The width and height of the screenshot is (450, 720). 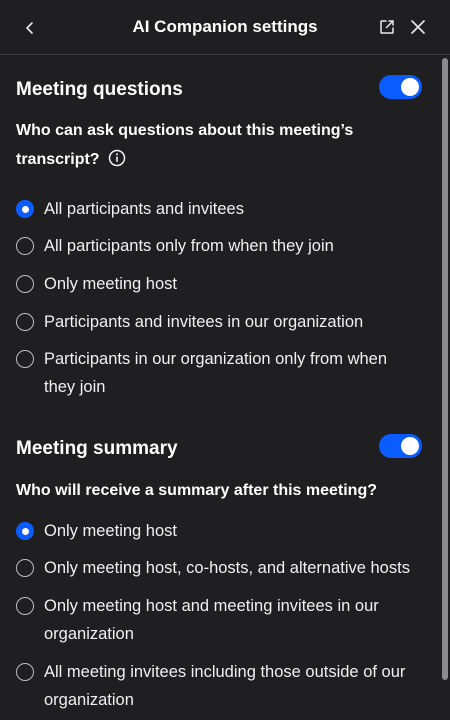 I want to click on close-icon, so click(x=418, y=27).